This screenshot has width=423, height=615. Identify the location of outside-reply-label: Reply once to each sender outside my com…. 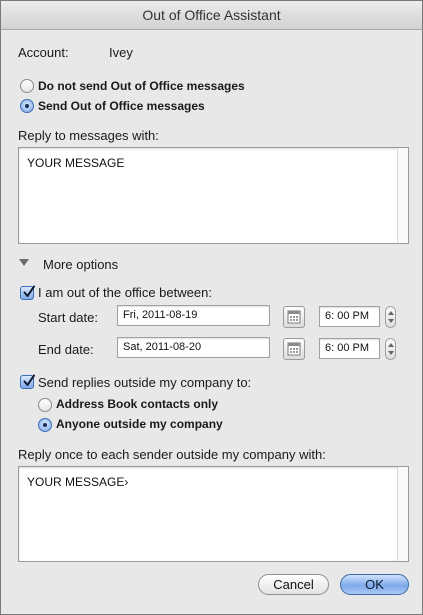
(172, 454).